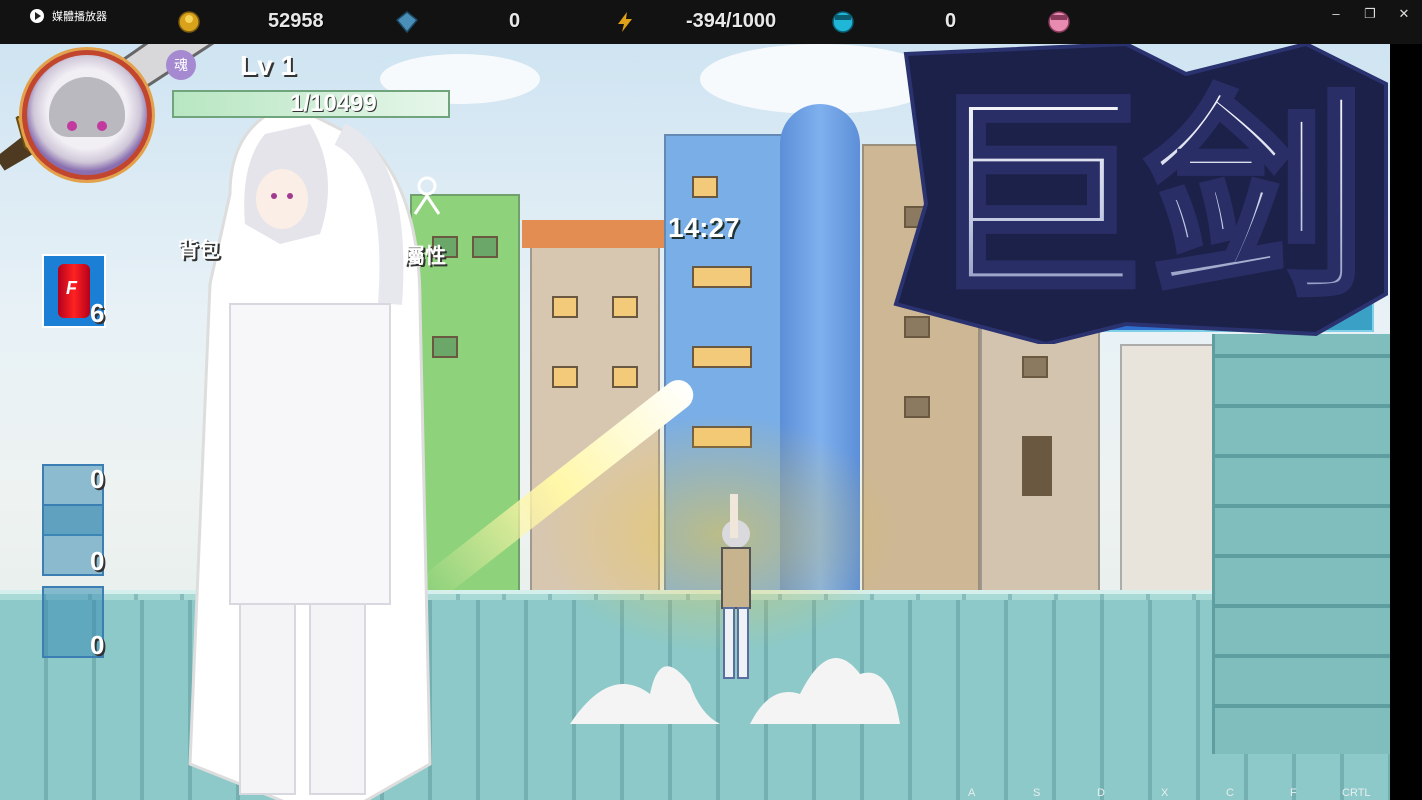 The image size is (1422, 800). I want to click on key-hint: CRTL, so click(1356, 793).